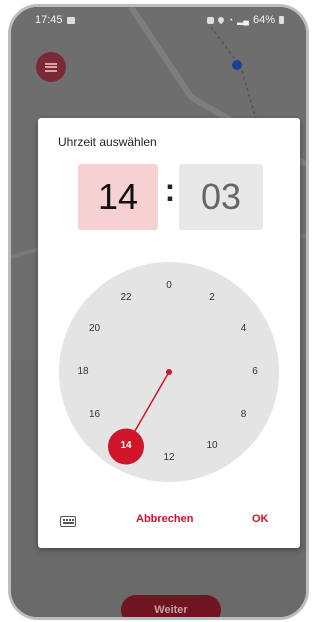 The image size is (320, 622). I want to click on clock-center-dot, so click(169, 372).